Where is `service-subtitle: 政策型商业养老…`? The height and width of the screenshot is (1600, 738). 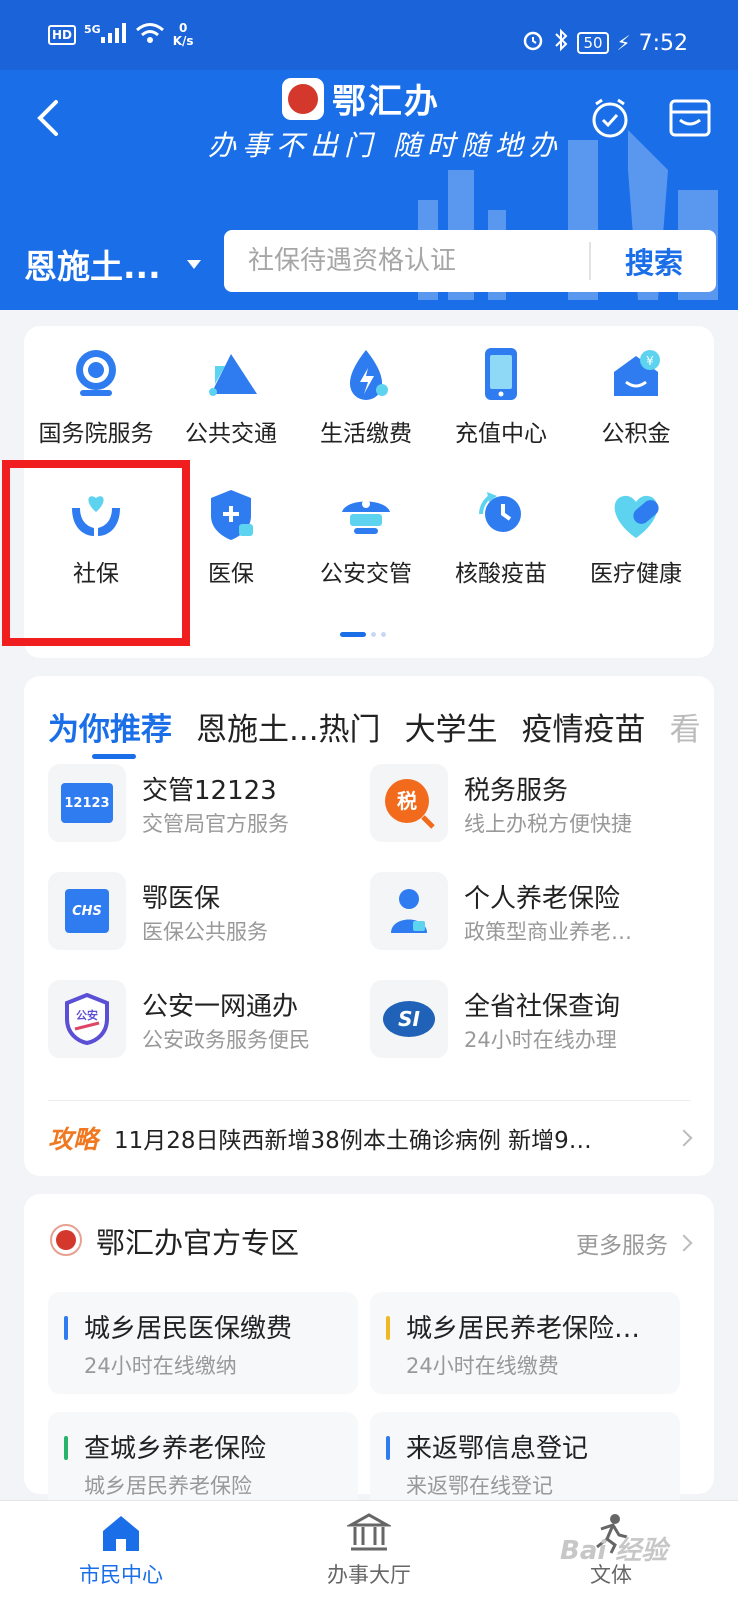 service-subtitle: 政策型商业养老… is located at coordinates (548, 932).